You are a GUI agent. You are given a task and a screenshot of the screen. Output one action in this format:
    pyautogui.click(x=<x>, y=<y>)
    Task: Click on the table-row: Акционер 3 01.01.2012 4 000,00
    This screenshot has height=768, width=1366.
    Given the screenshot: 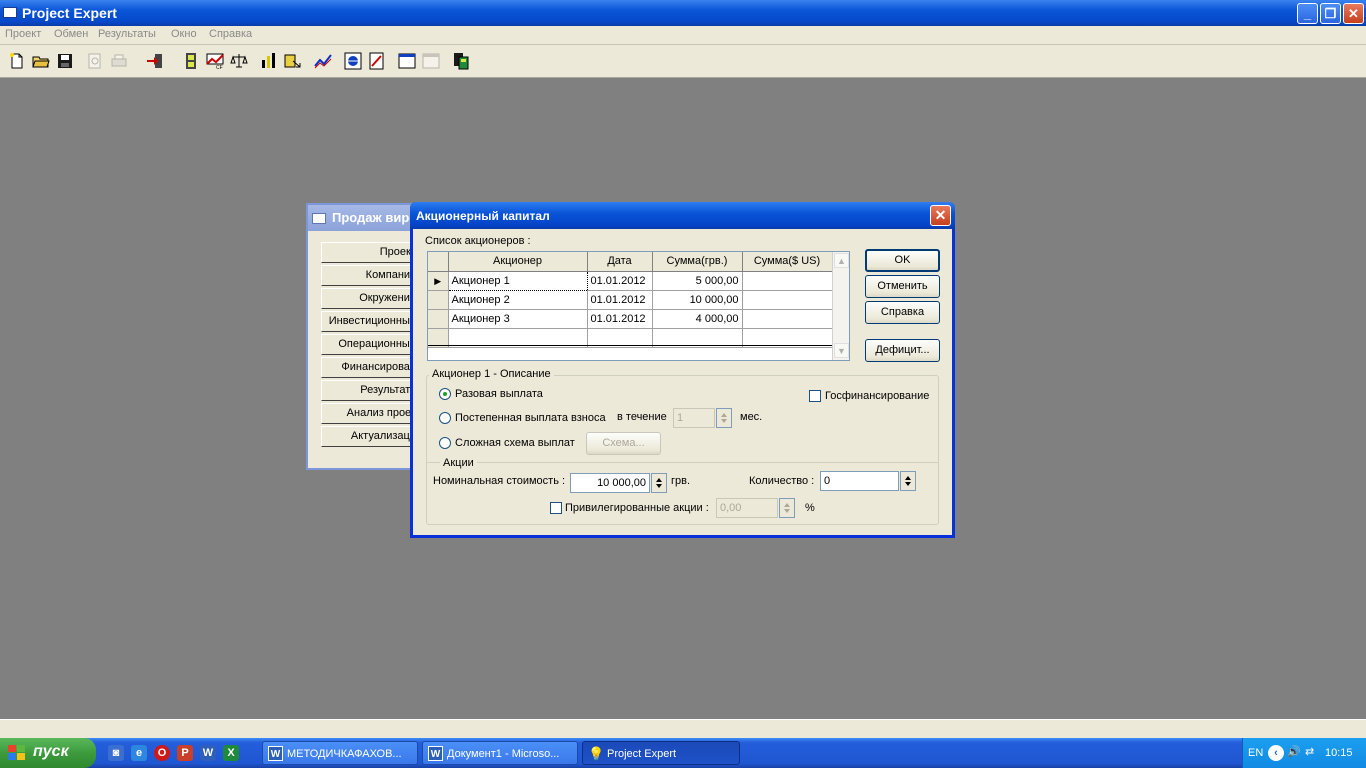 What is the action you would take?
    pyautogui.click(x=630, y=319)
    